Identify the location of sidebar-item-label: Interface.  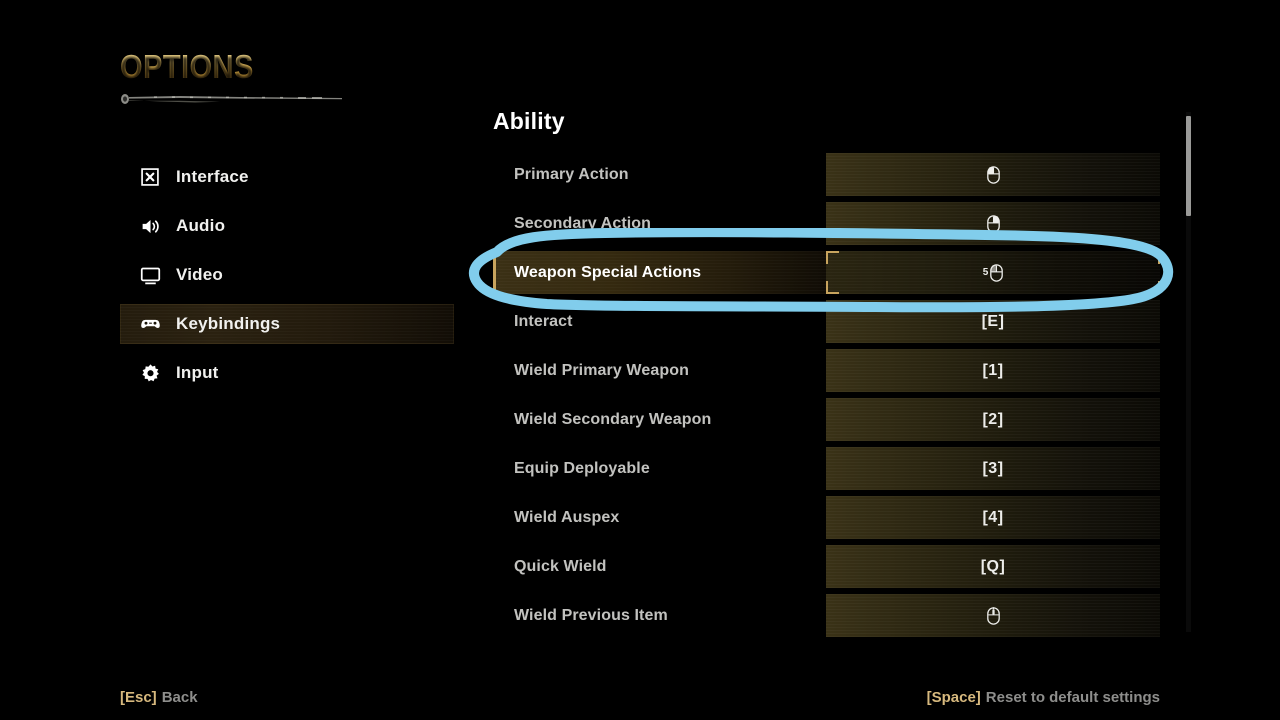
(212, 176).